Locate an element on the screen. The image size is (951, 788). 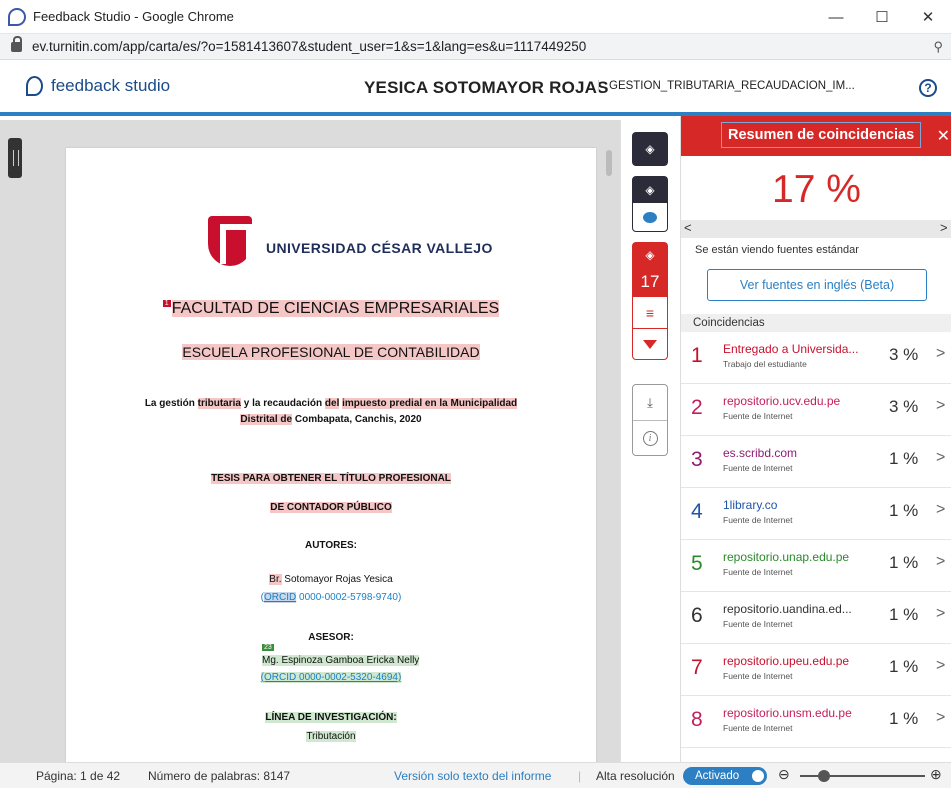
close-panel-icon: ✕ is located at coordinates (943, 136).